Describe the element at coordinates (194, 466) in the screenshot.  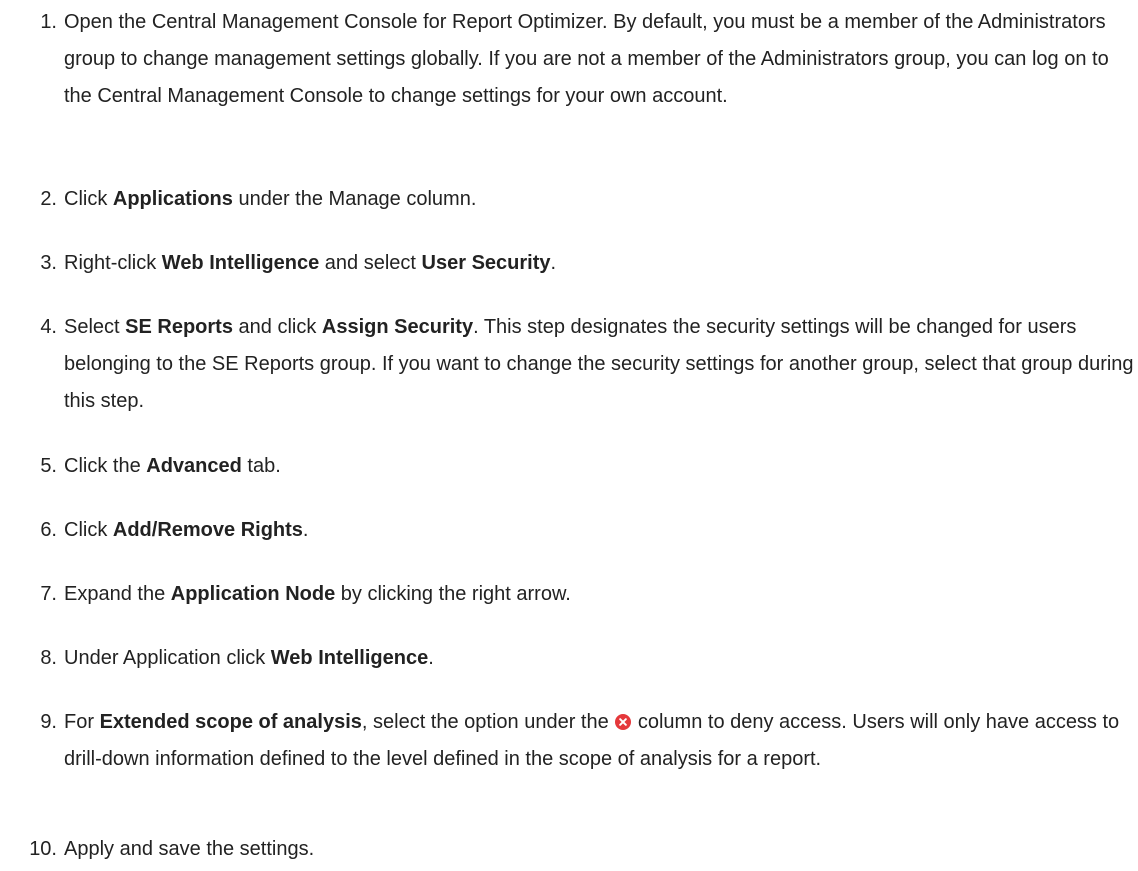
I see `ui-term-advanced: Advanced` at that location.